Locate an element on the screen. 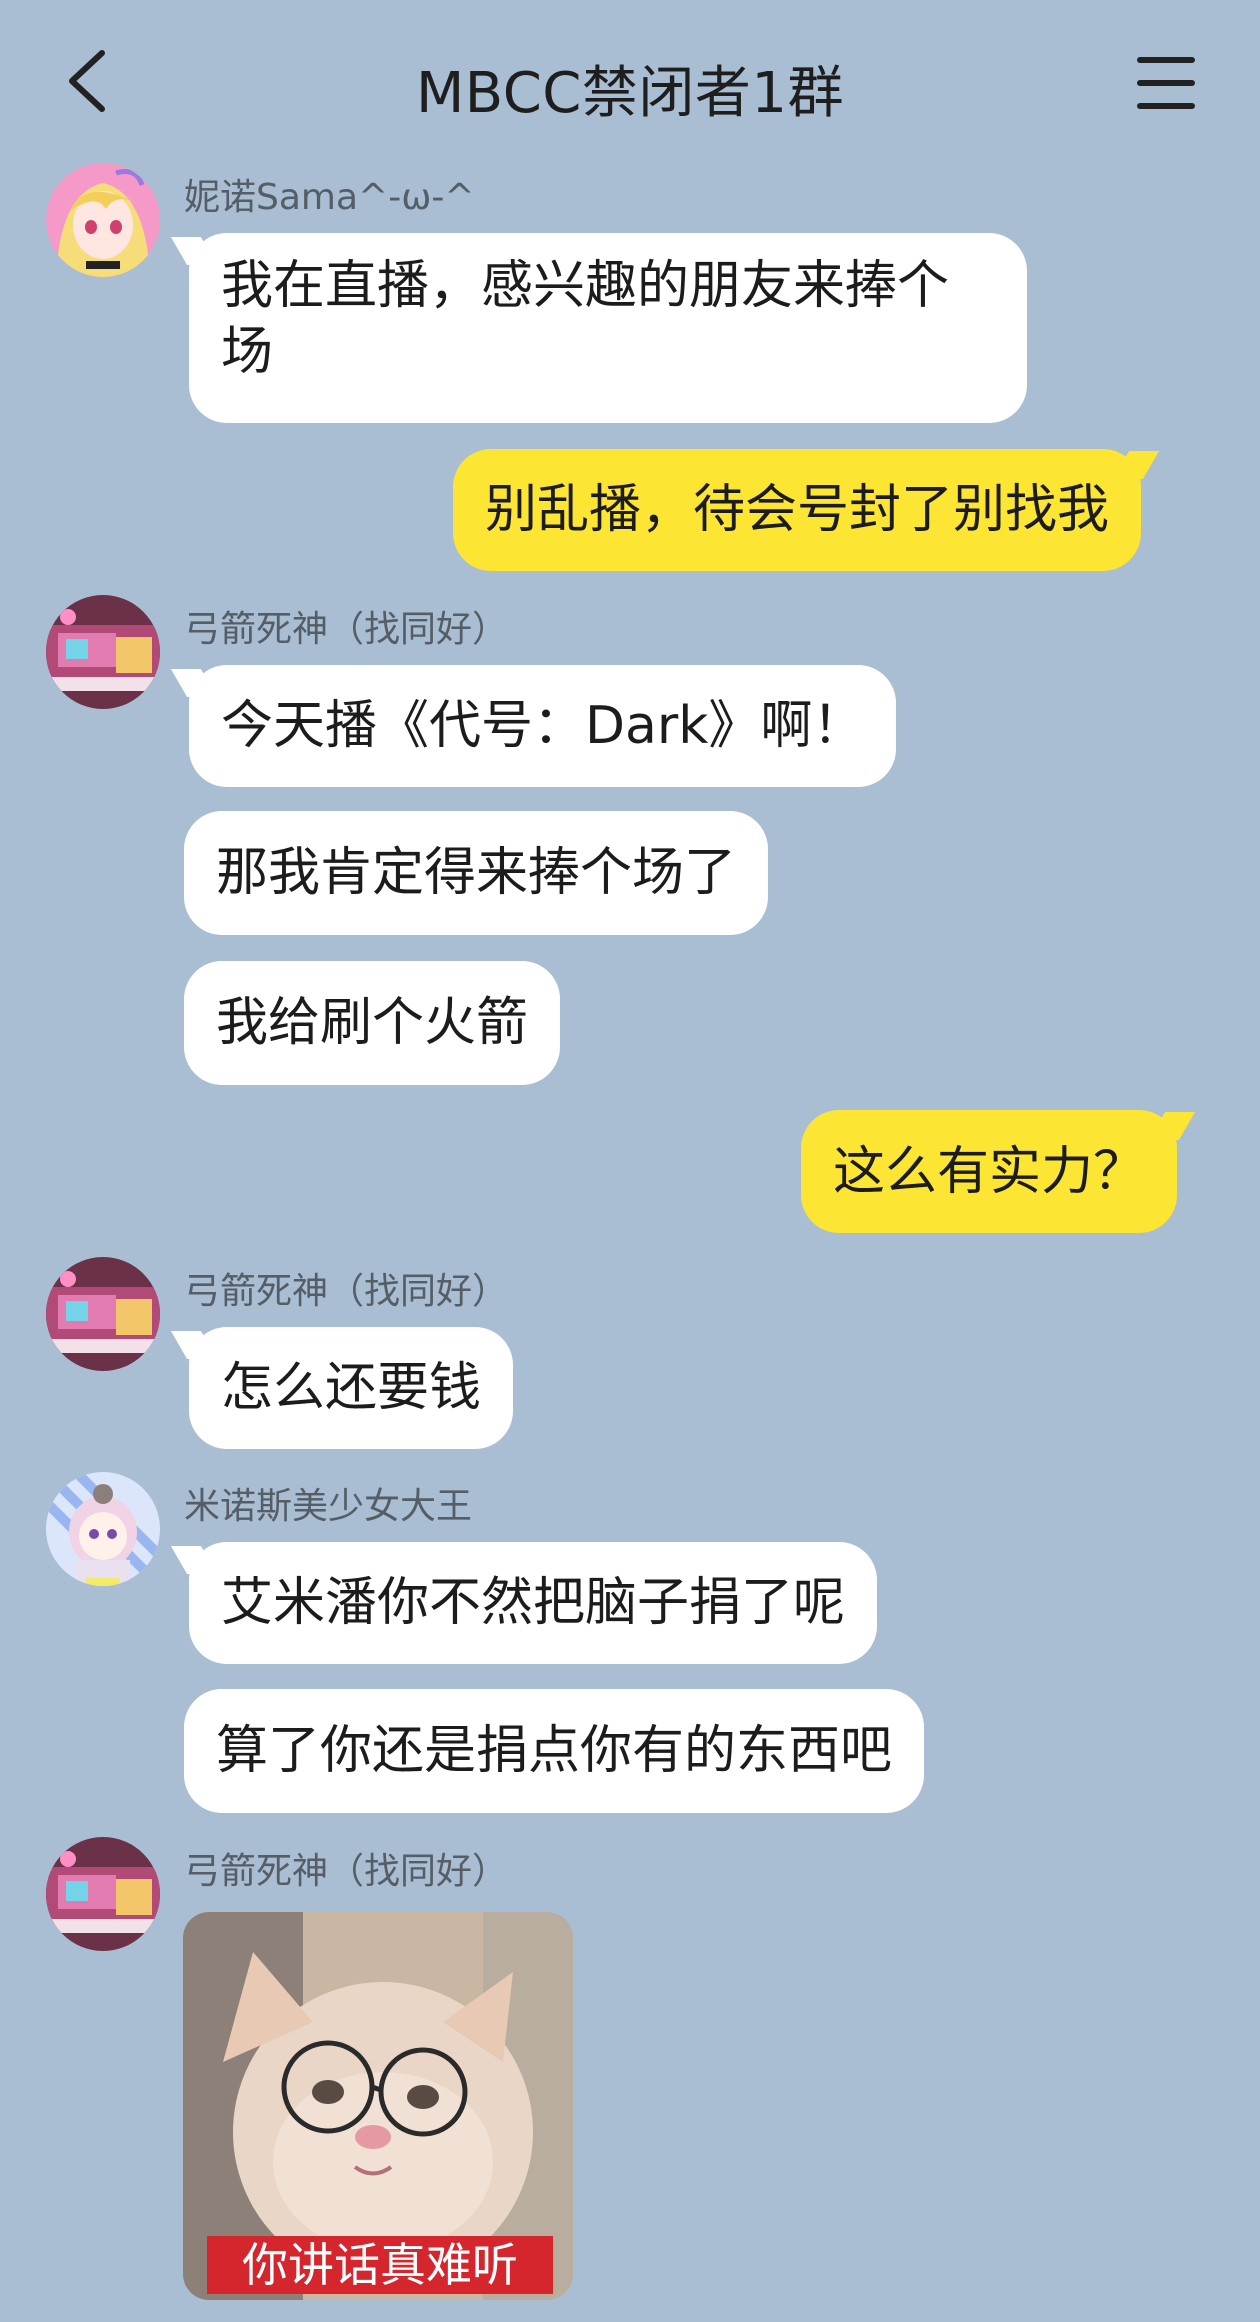 The image size is (1260, 2322). chevron-left-icon is located at coordinates (87, 81).